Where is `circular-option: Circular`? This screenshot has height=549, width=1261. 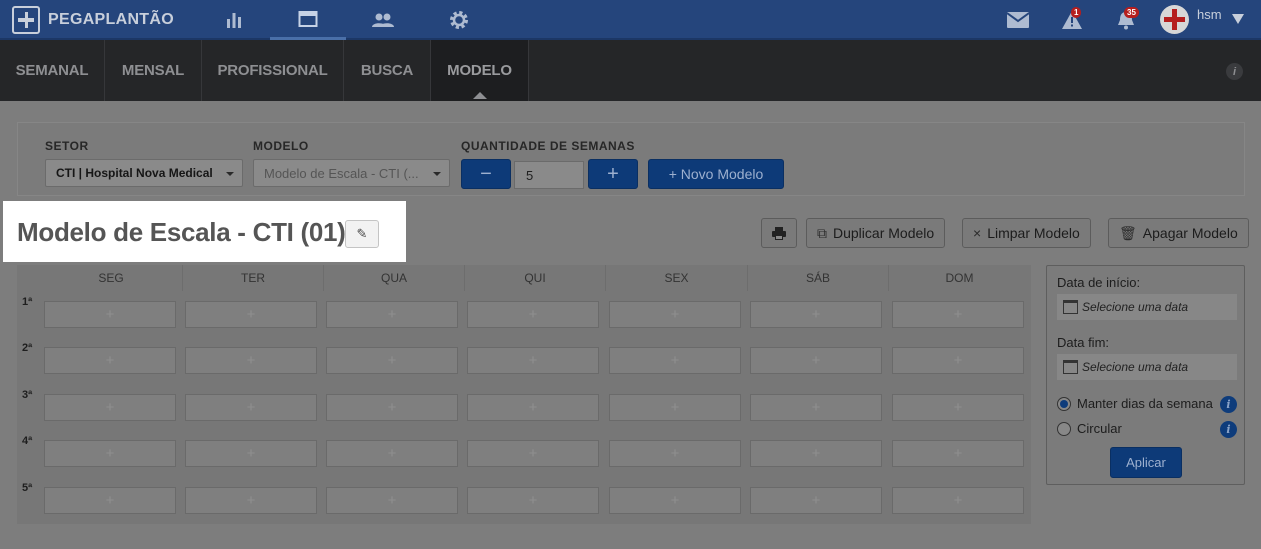
circular-option: Circular is located at coordinates (1089, 428).